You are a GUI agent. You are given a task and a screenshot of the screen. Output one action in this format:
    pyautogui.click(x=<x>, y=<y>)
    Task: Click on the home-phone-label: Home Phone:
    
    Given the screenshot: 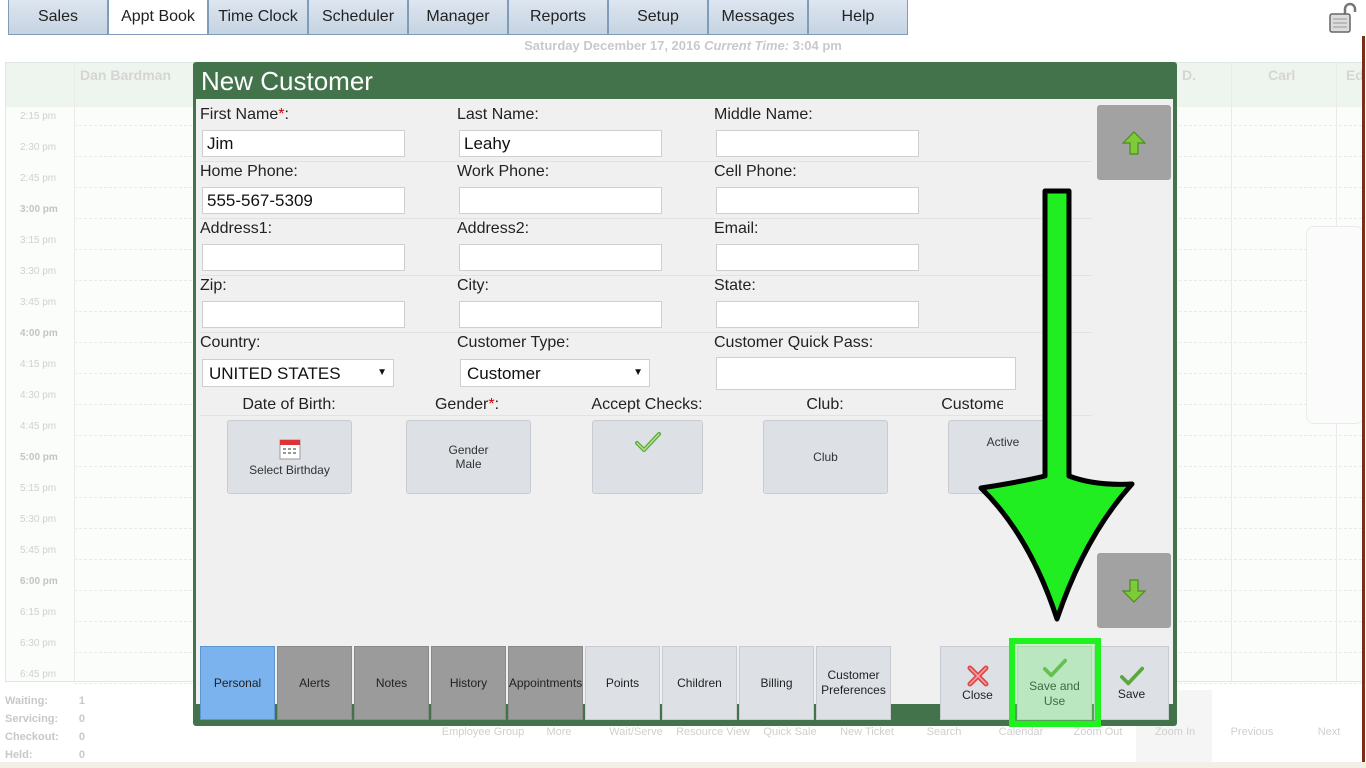 What is the action you would take?
    pyautogui.click(x=249, y=171)
    